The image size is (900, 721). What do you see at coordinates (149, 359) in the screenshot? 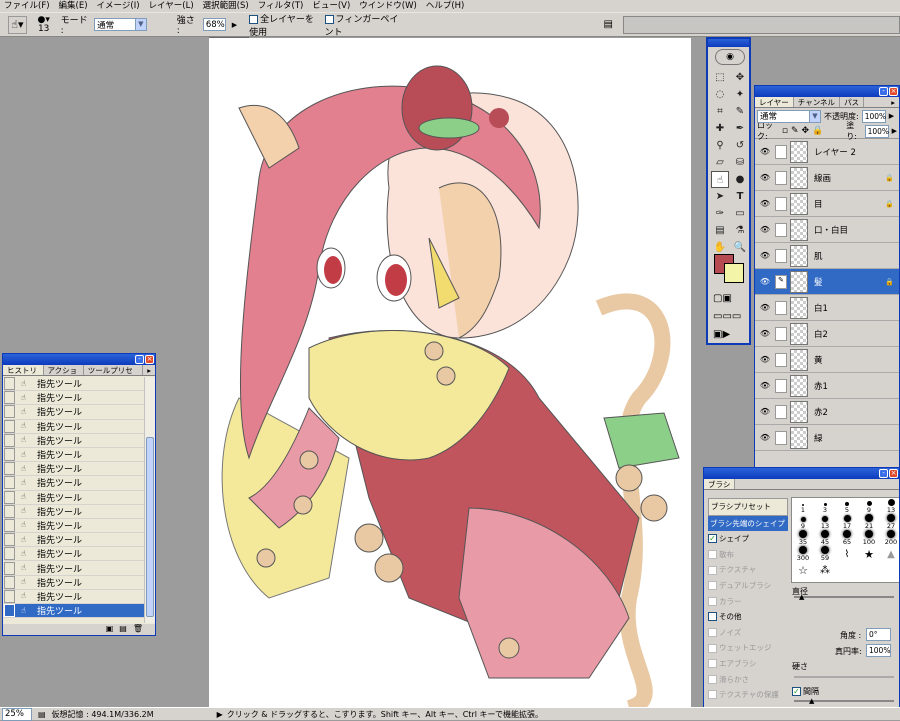
I see `close-button: ×` at bounding box center [149, 359].